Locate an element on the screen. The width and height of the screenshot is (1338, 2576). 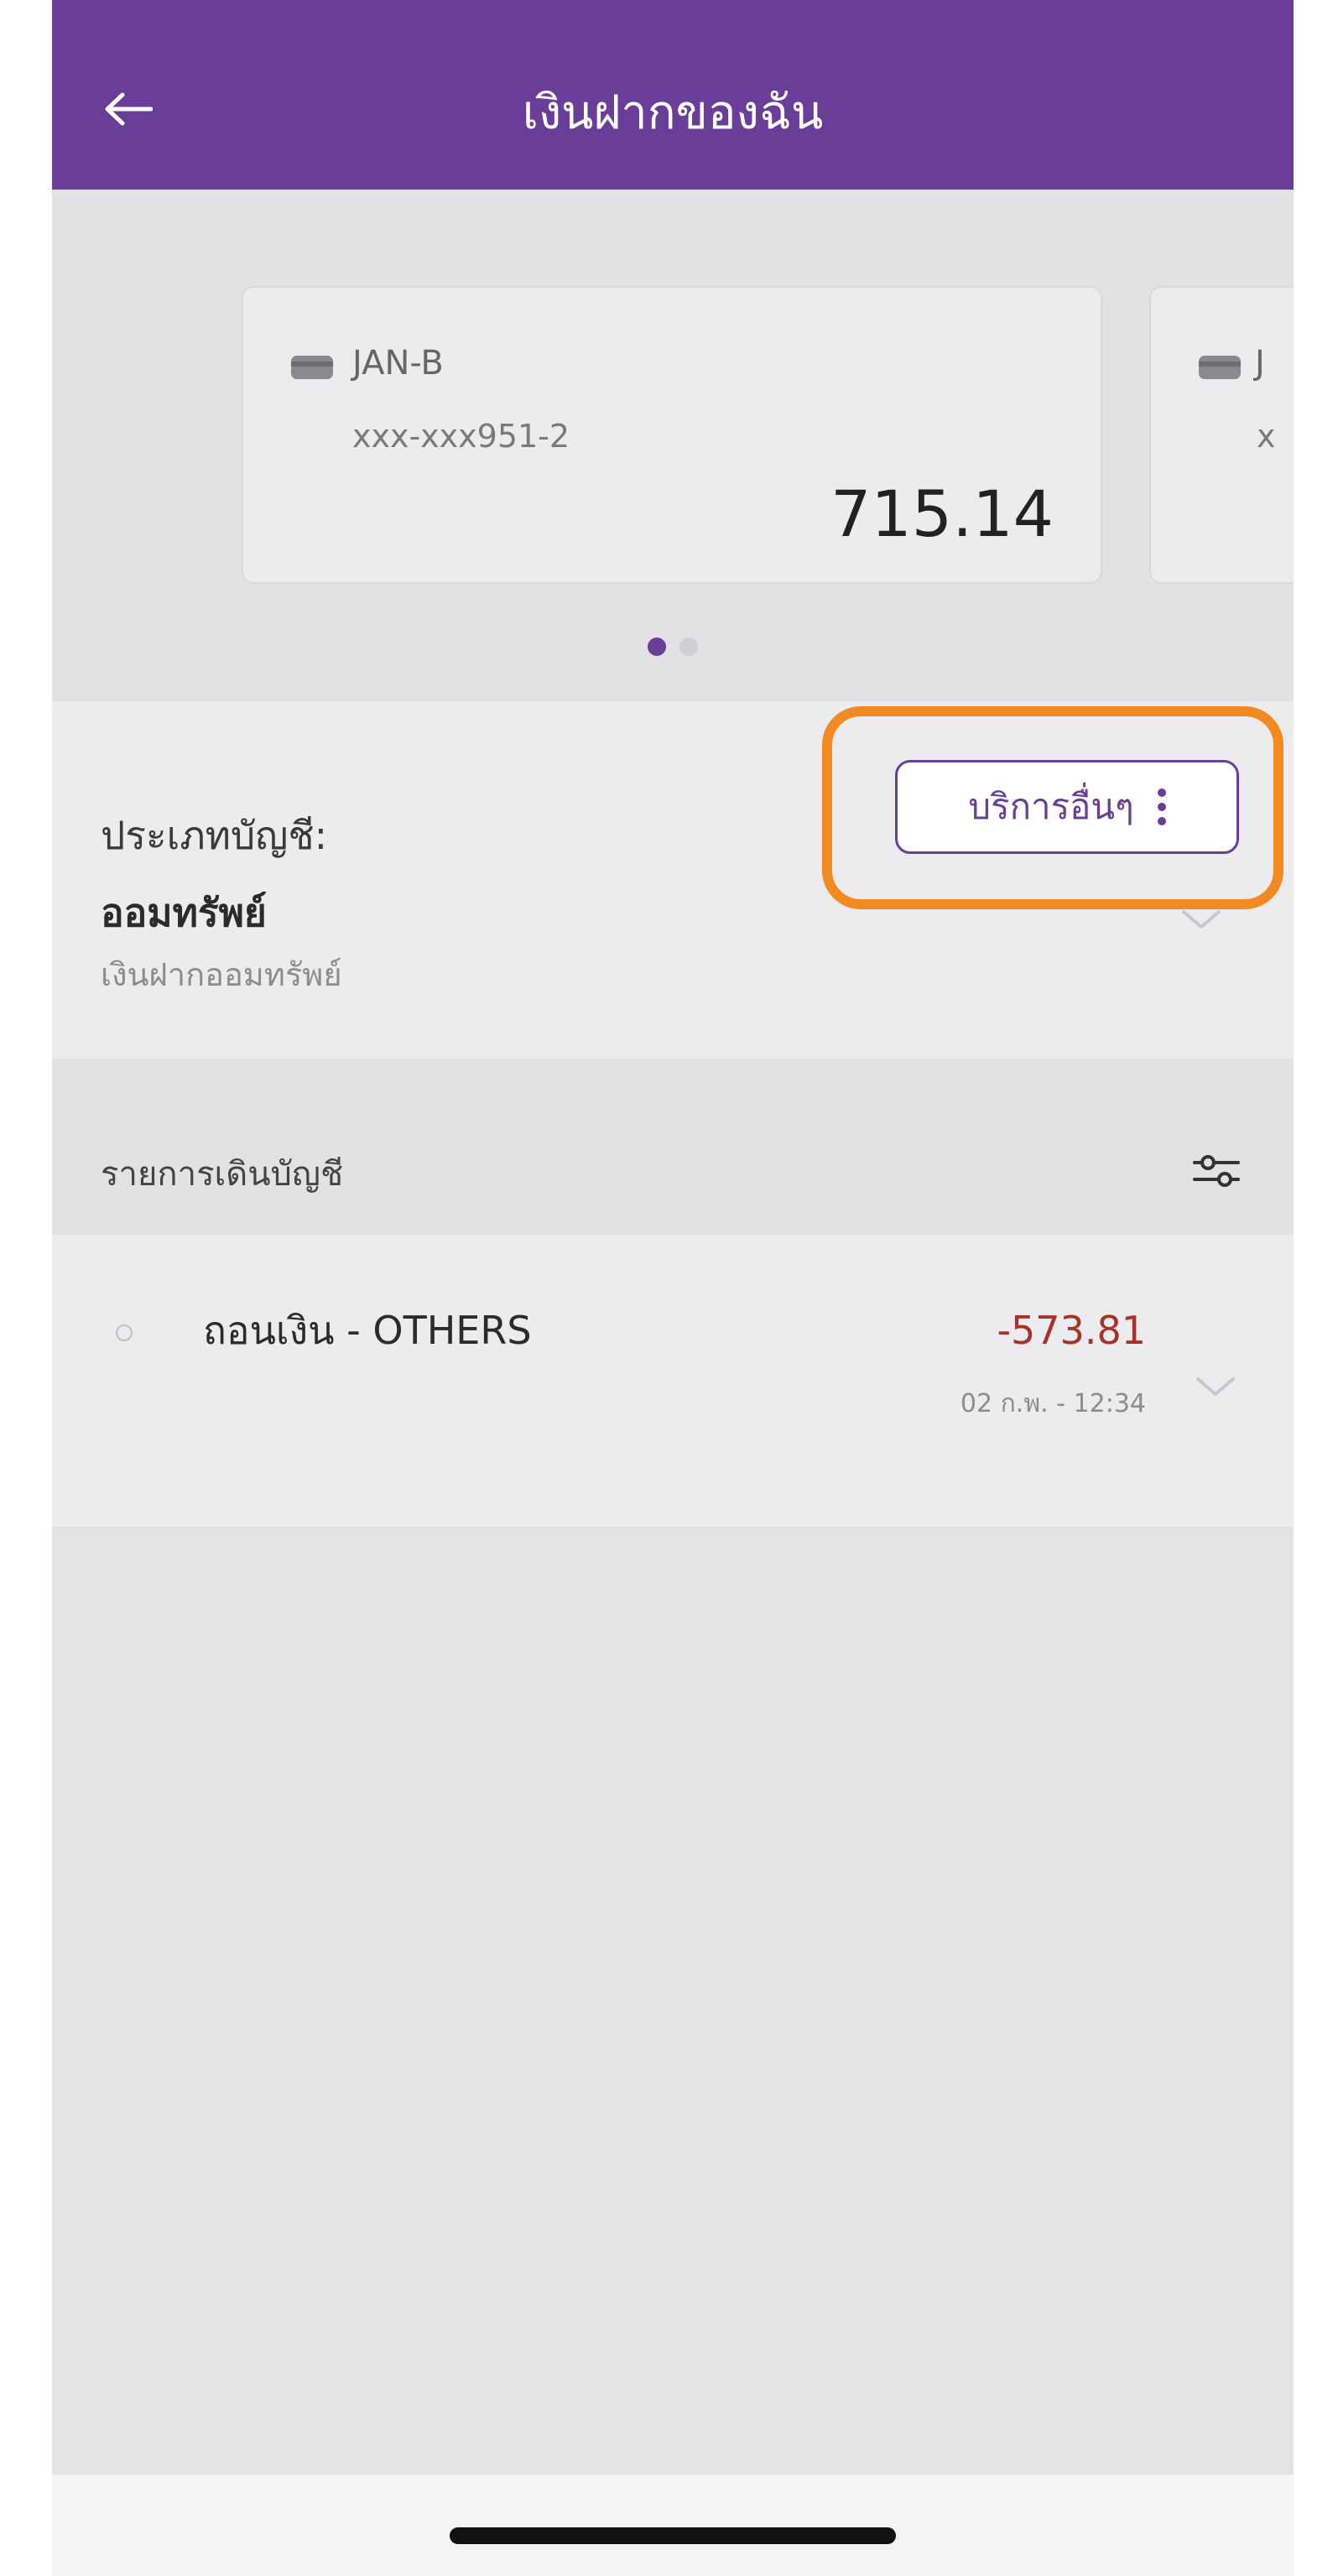
account-type-subtitle: เงินฝากออมทรัพย์ is located at coordinates (222, 974).